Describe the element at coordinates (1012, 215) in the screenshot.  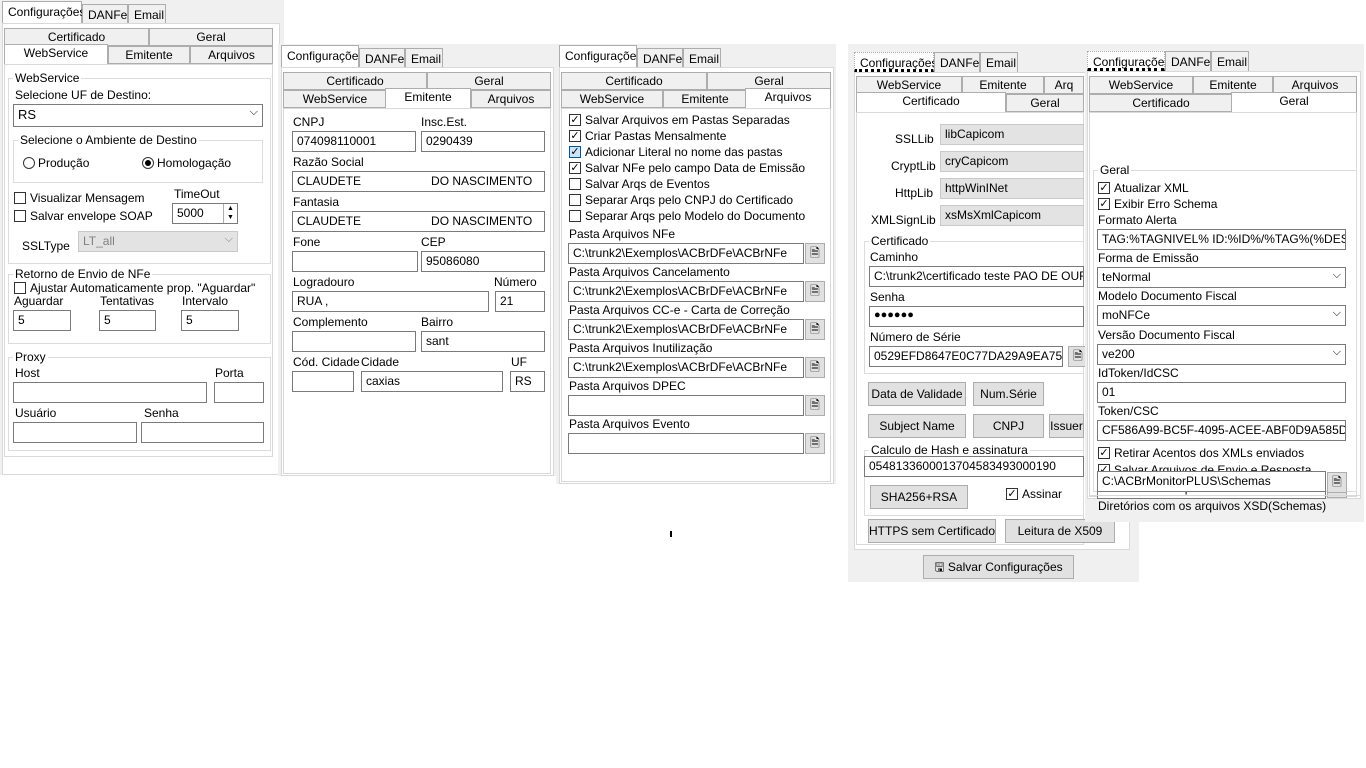
I see `xmlsign-select: xsMsXmlCapicom` at that location.